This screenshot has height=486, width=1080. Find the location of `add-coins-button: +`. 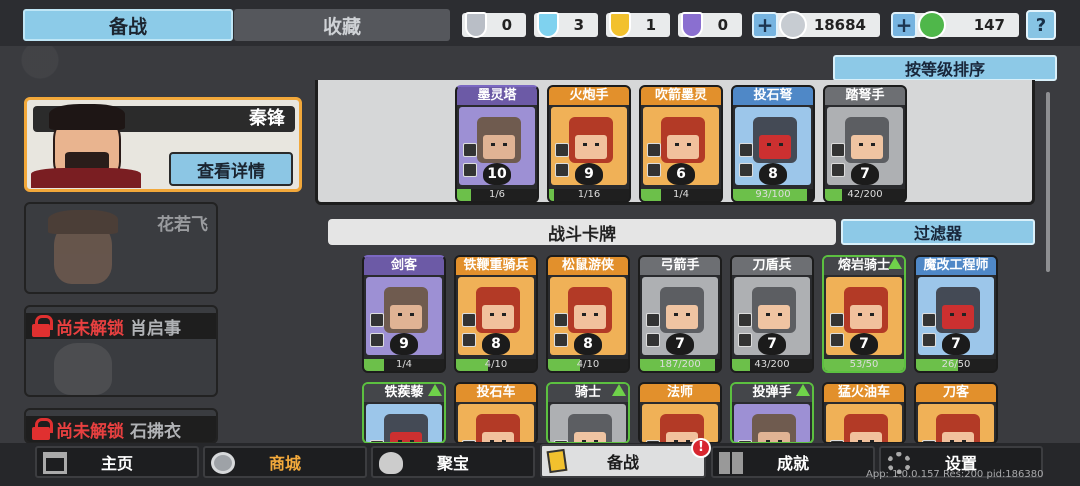

add-coins-button: + is located at coordinates (765, 25).